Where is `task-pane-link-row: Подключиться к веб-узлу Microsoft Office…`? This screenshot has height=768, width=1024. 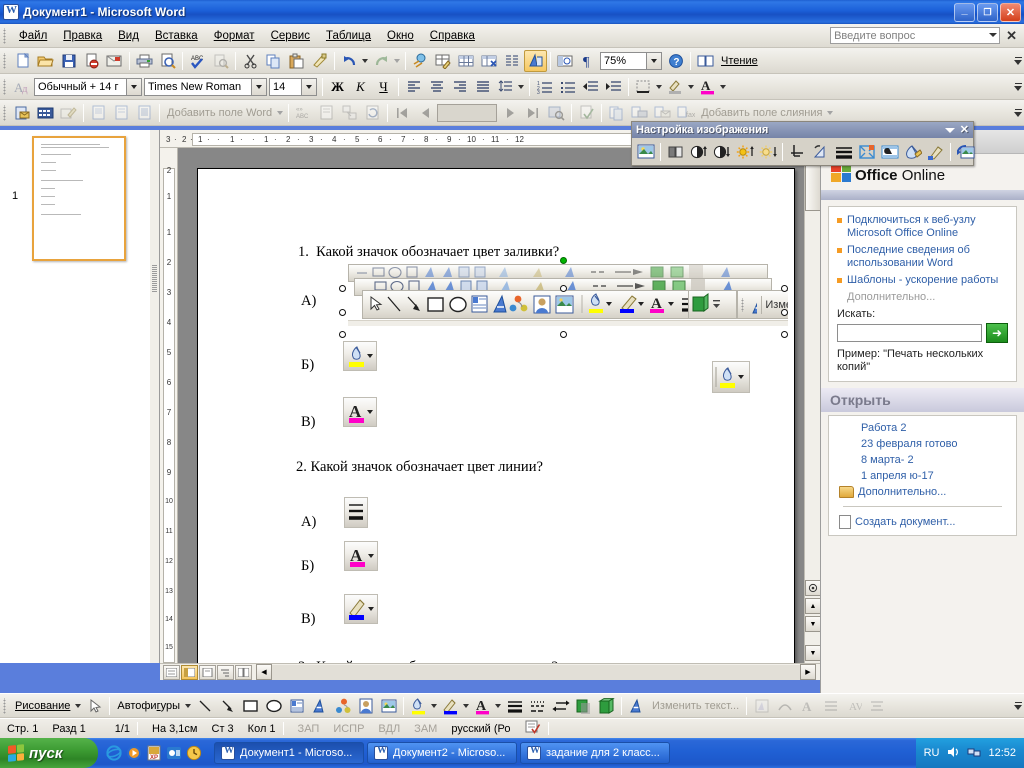
task-pane-link-row: Подключиться к веб-узлу Microsoft Office… is located at coordinates (922, 227).